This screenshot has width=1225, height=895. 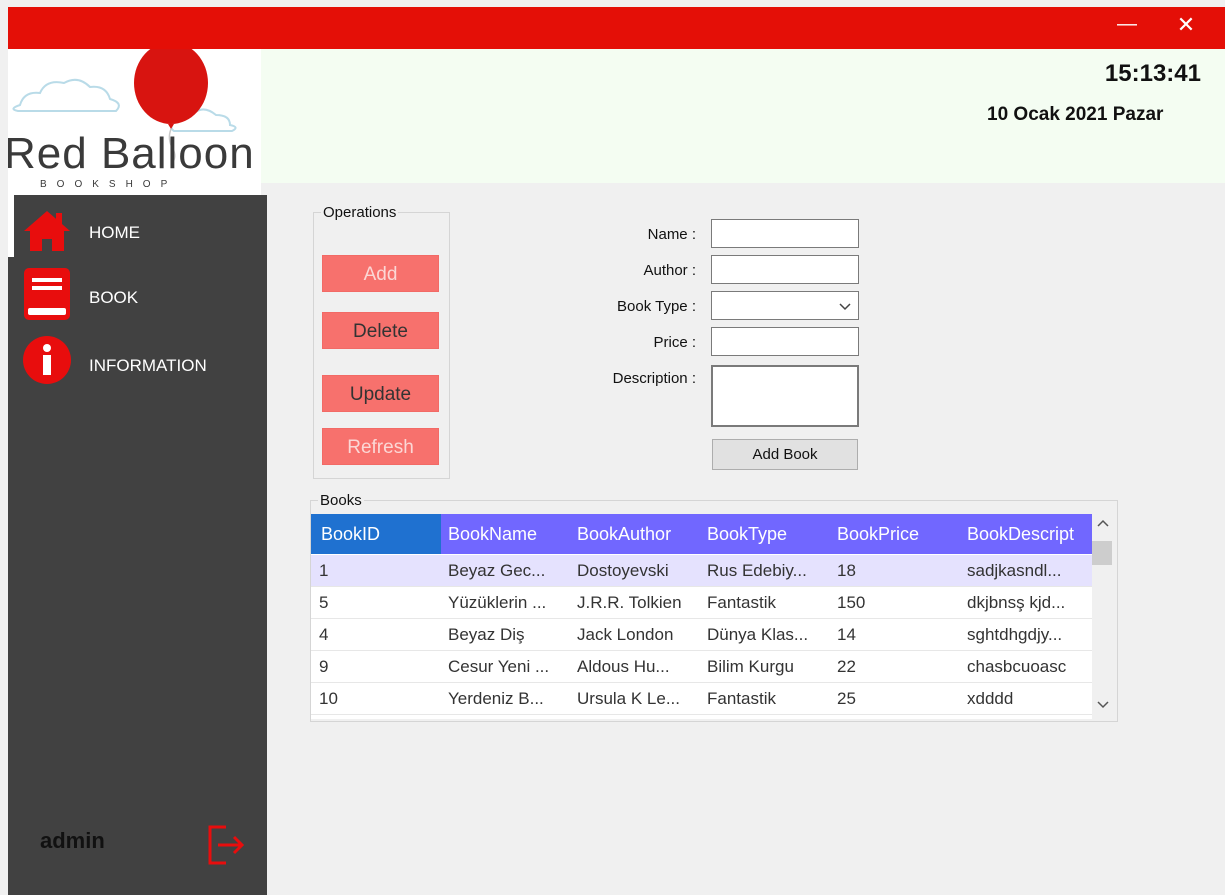 What do you see at coordinates (360, 212) in the screenshot?
I see `operations-legend: Operations` at bounding box center [360, 212].